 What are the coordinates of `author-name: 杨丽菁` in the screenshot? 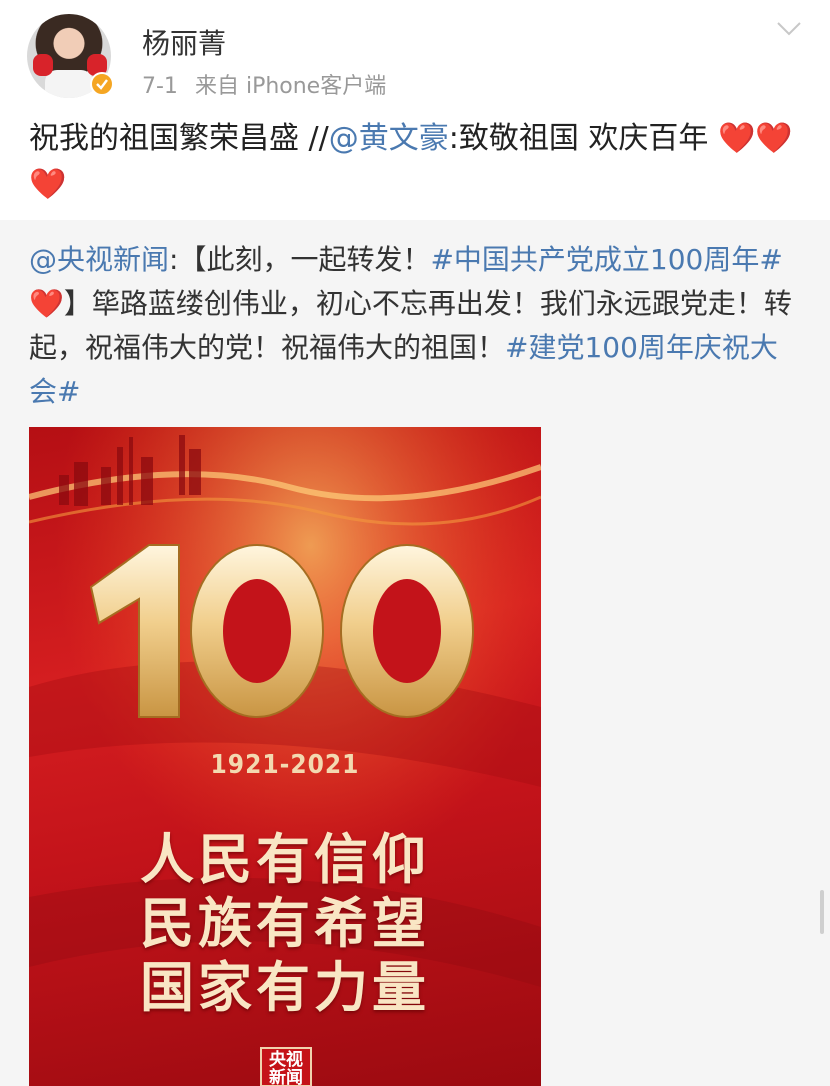 It's located at (184, 42).